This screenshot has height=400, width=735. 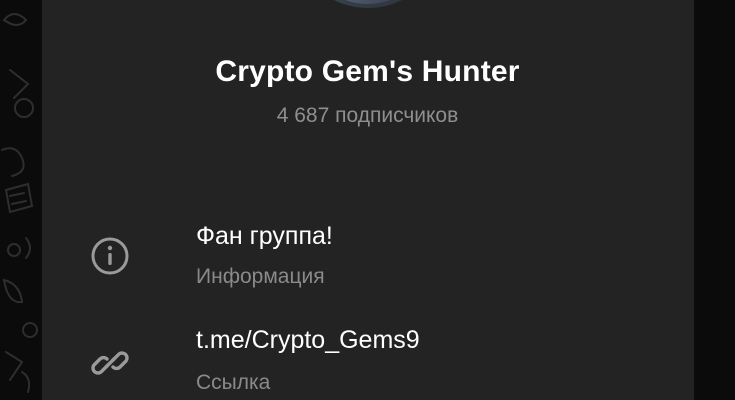 What do you see at coordinates (367, 71) in the screenshot?
I see `channel-title: Crypto Gem's Hunter` at bounding box center [367, 71].